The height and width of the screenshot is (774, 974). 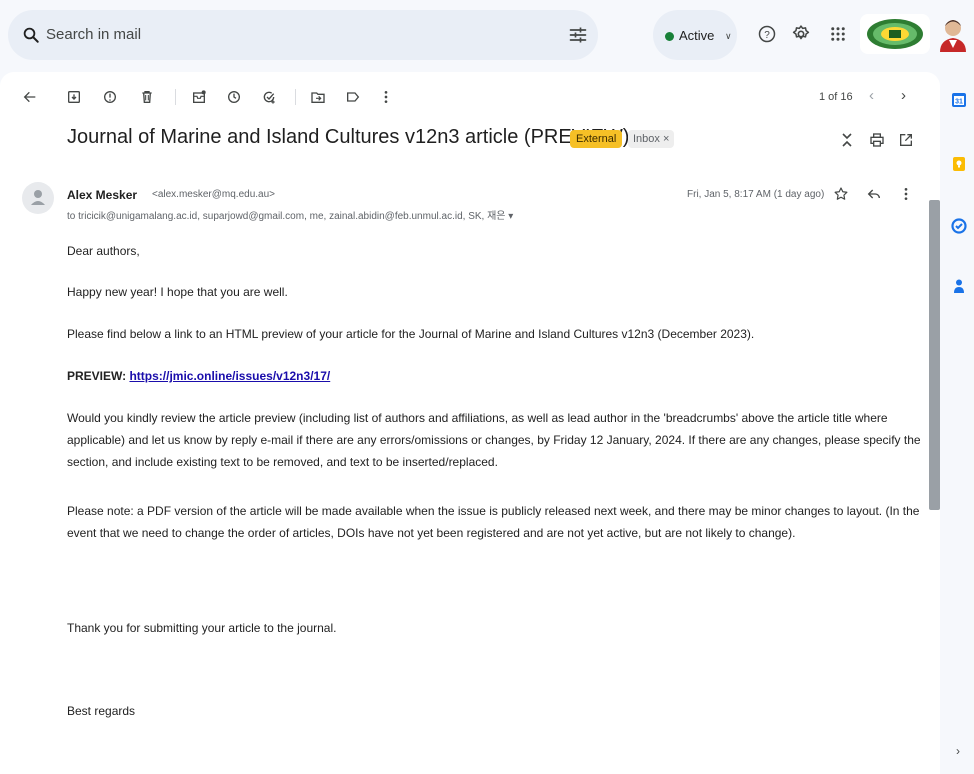 What do you see at coordinates (38, 198) in the screenshot?
I see `sender-avatar` at bounding box center [38, 198].